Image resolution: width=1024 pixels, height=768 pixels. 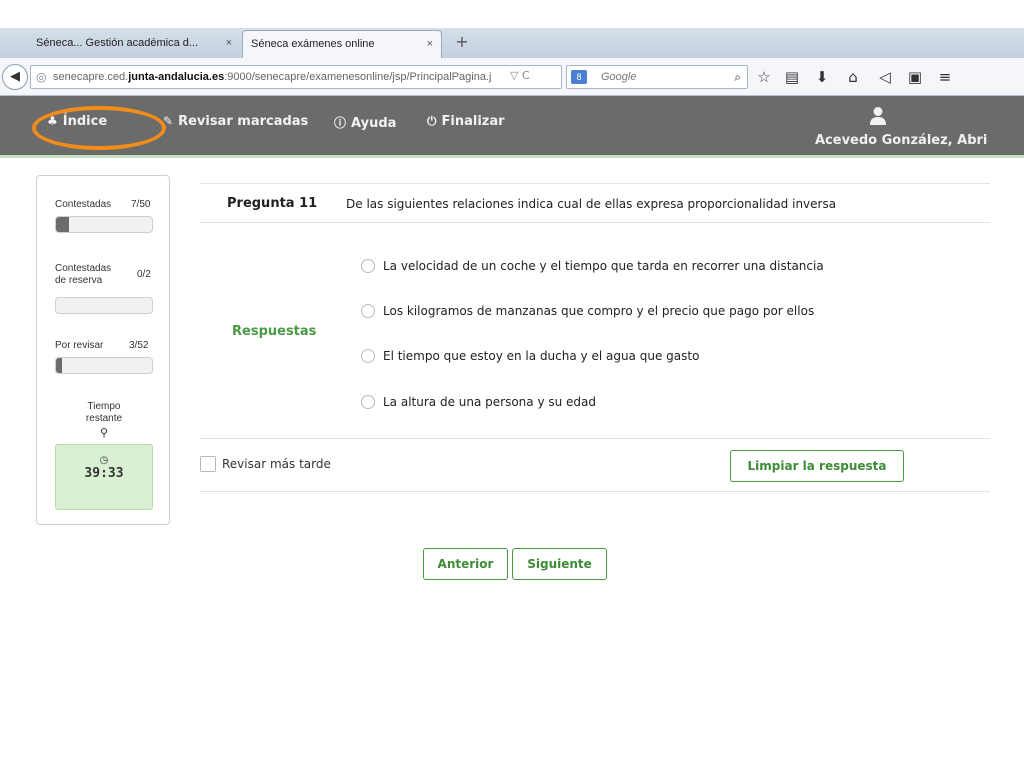 I want to click on browser-tab-examenes-online: Séneca exámenes online ×, so click(x=342, y=44).